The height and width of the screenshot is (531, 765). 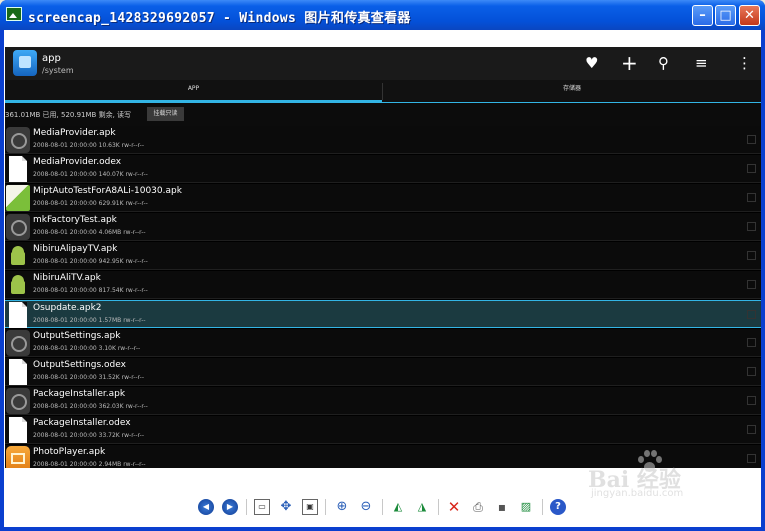 I want to click on file-name: NibiruAlipayTV.apk, so click(x=75, y=249).